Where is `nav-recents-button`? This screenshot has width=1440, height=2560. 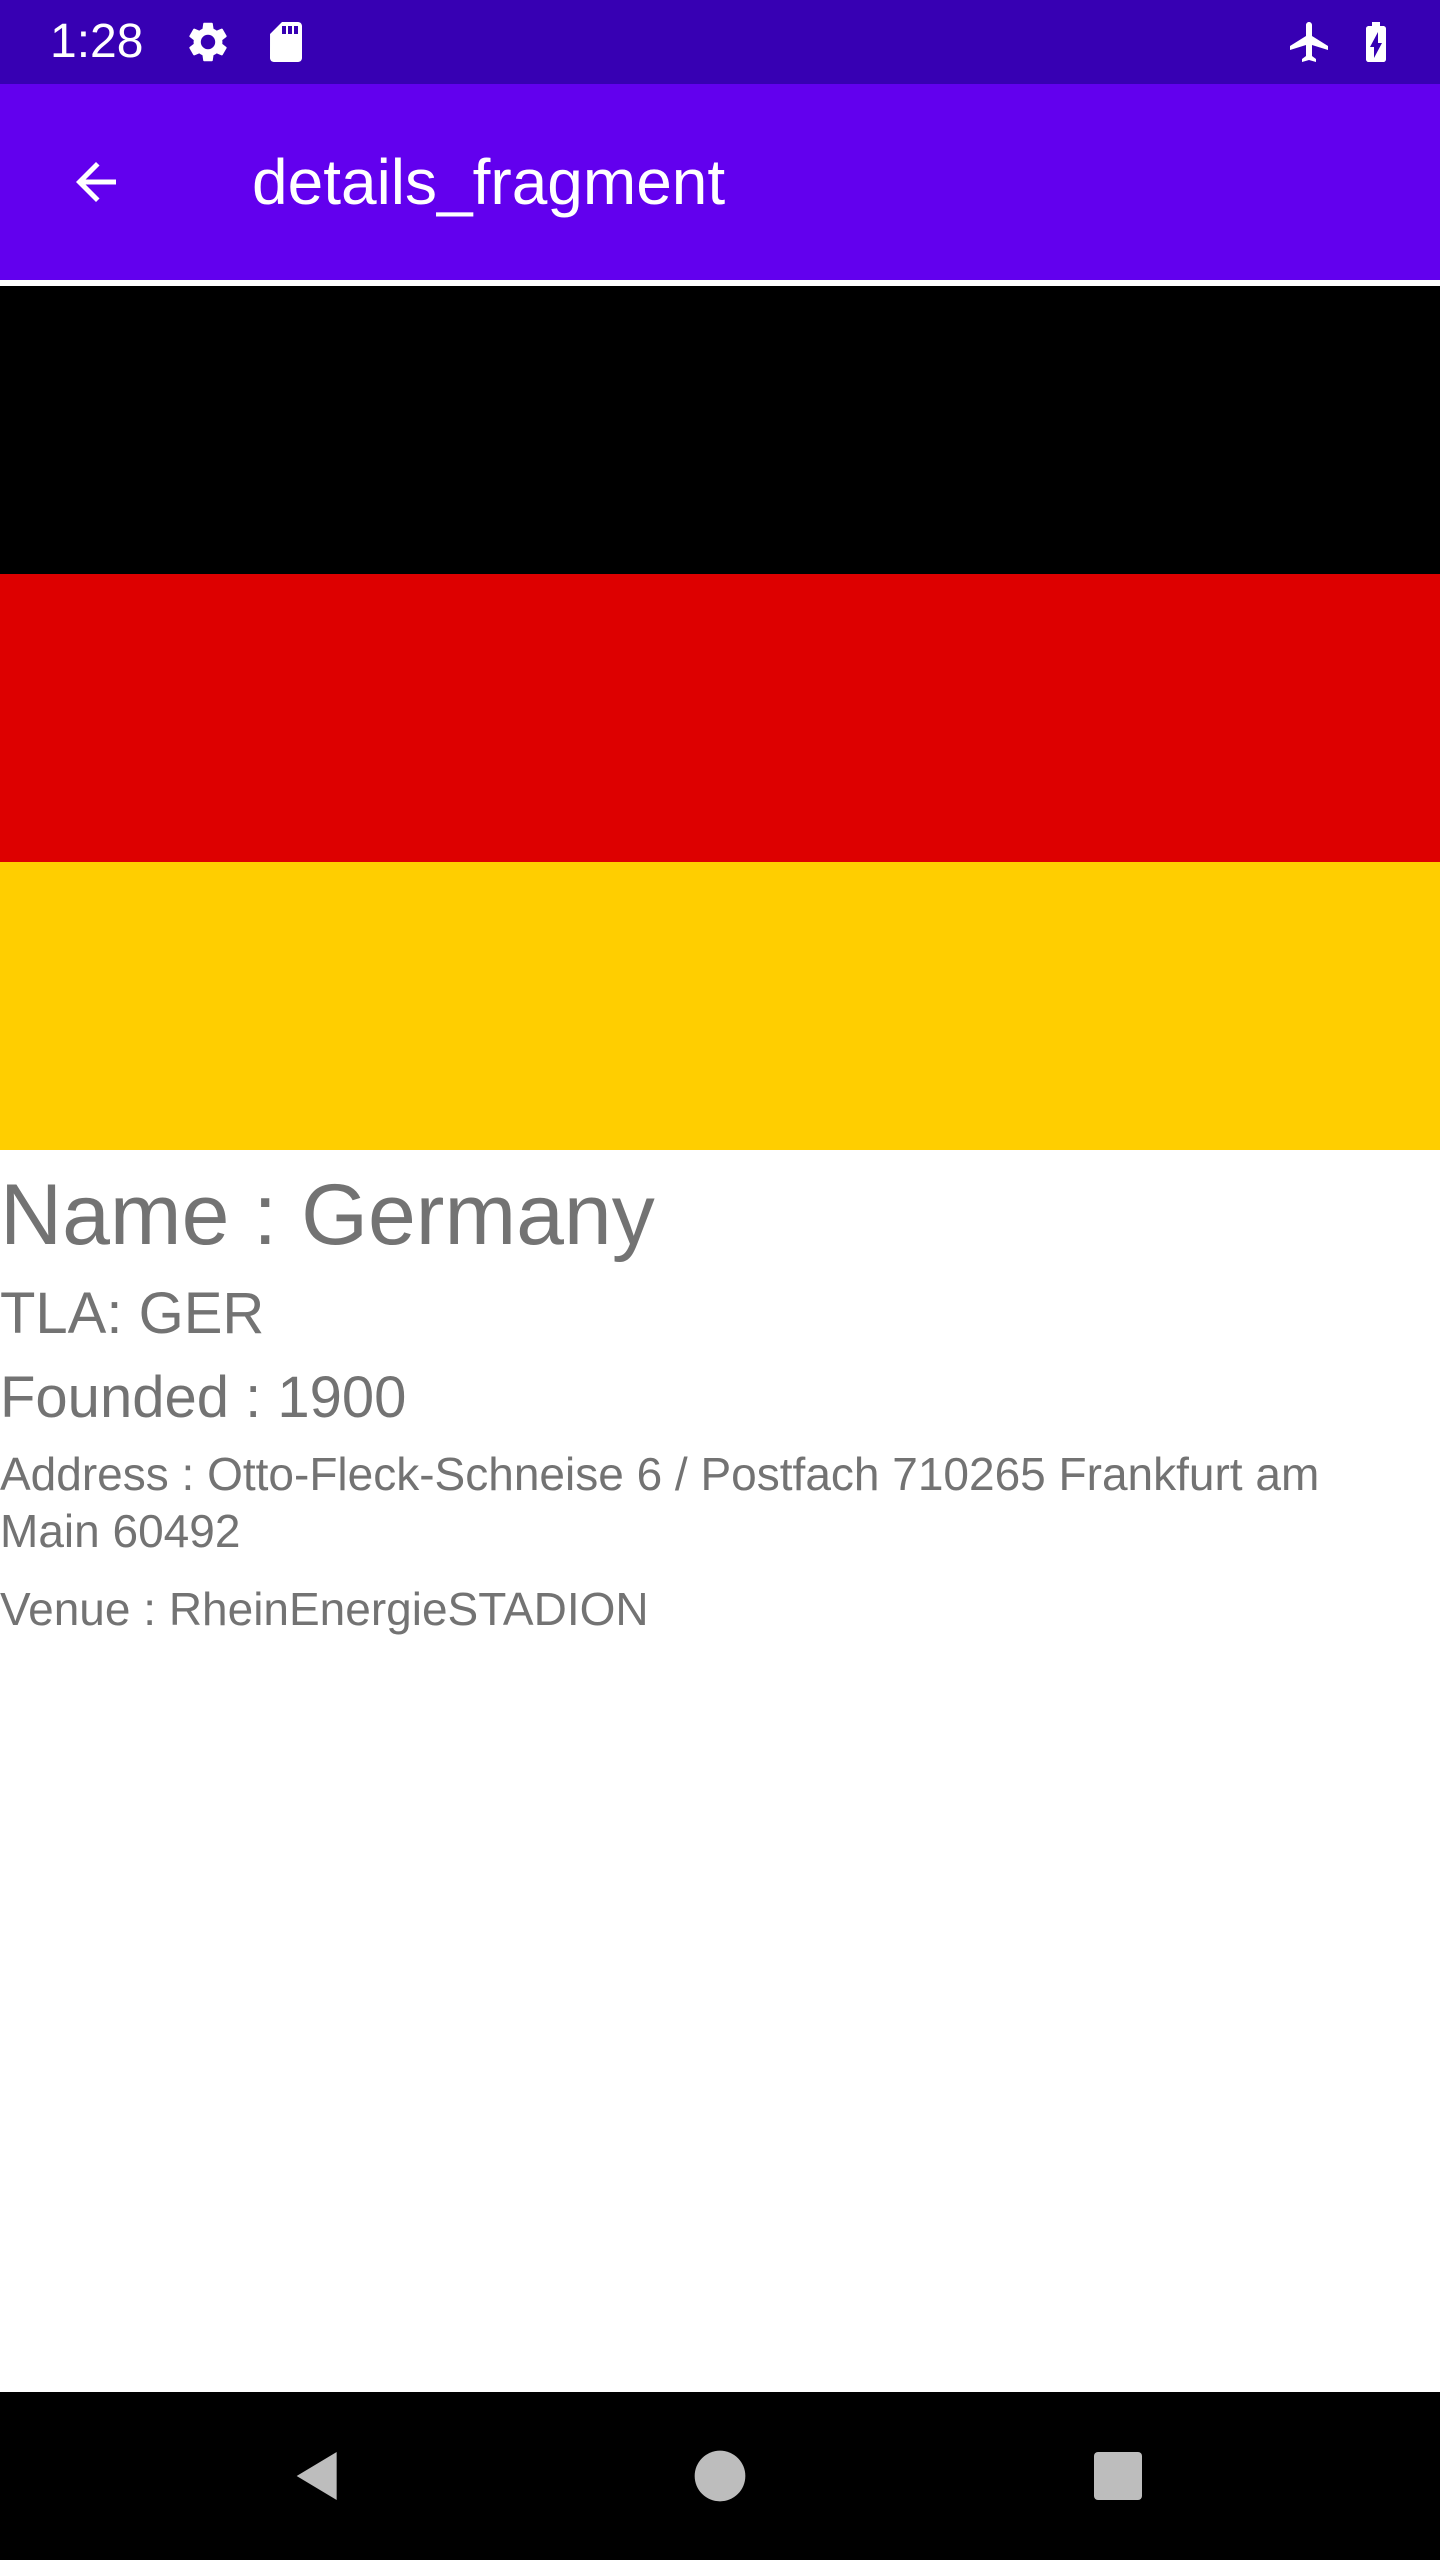
nav-recents-button is located at coordinates (1118, 2476).